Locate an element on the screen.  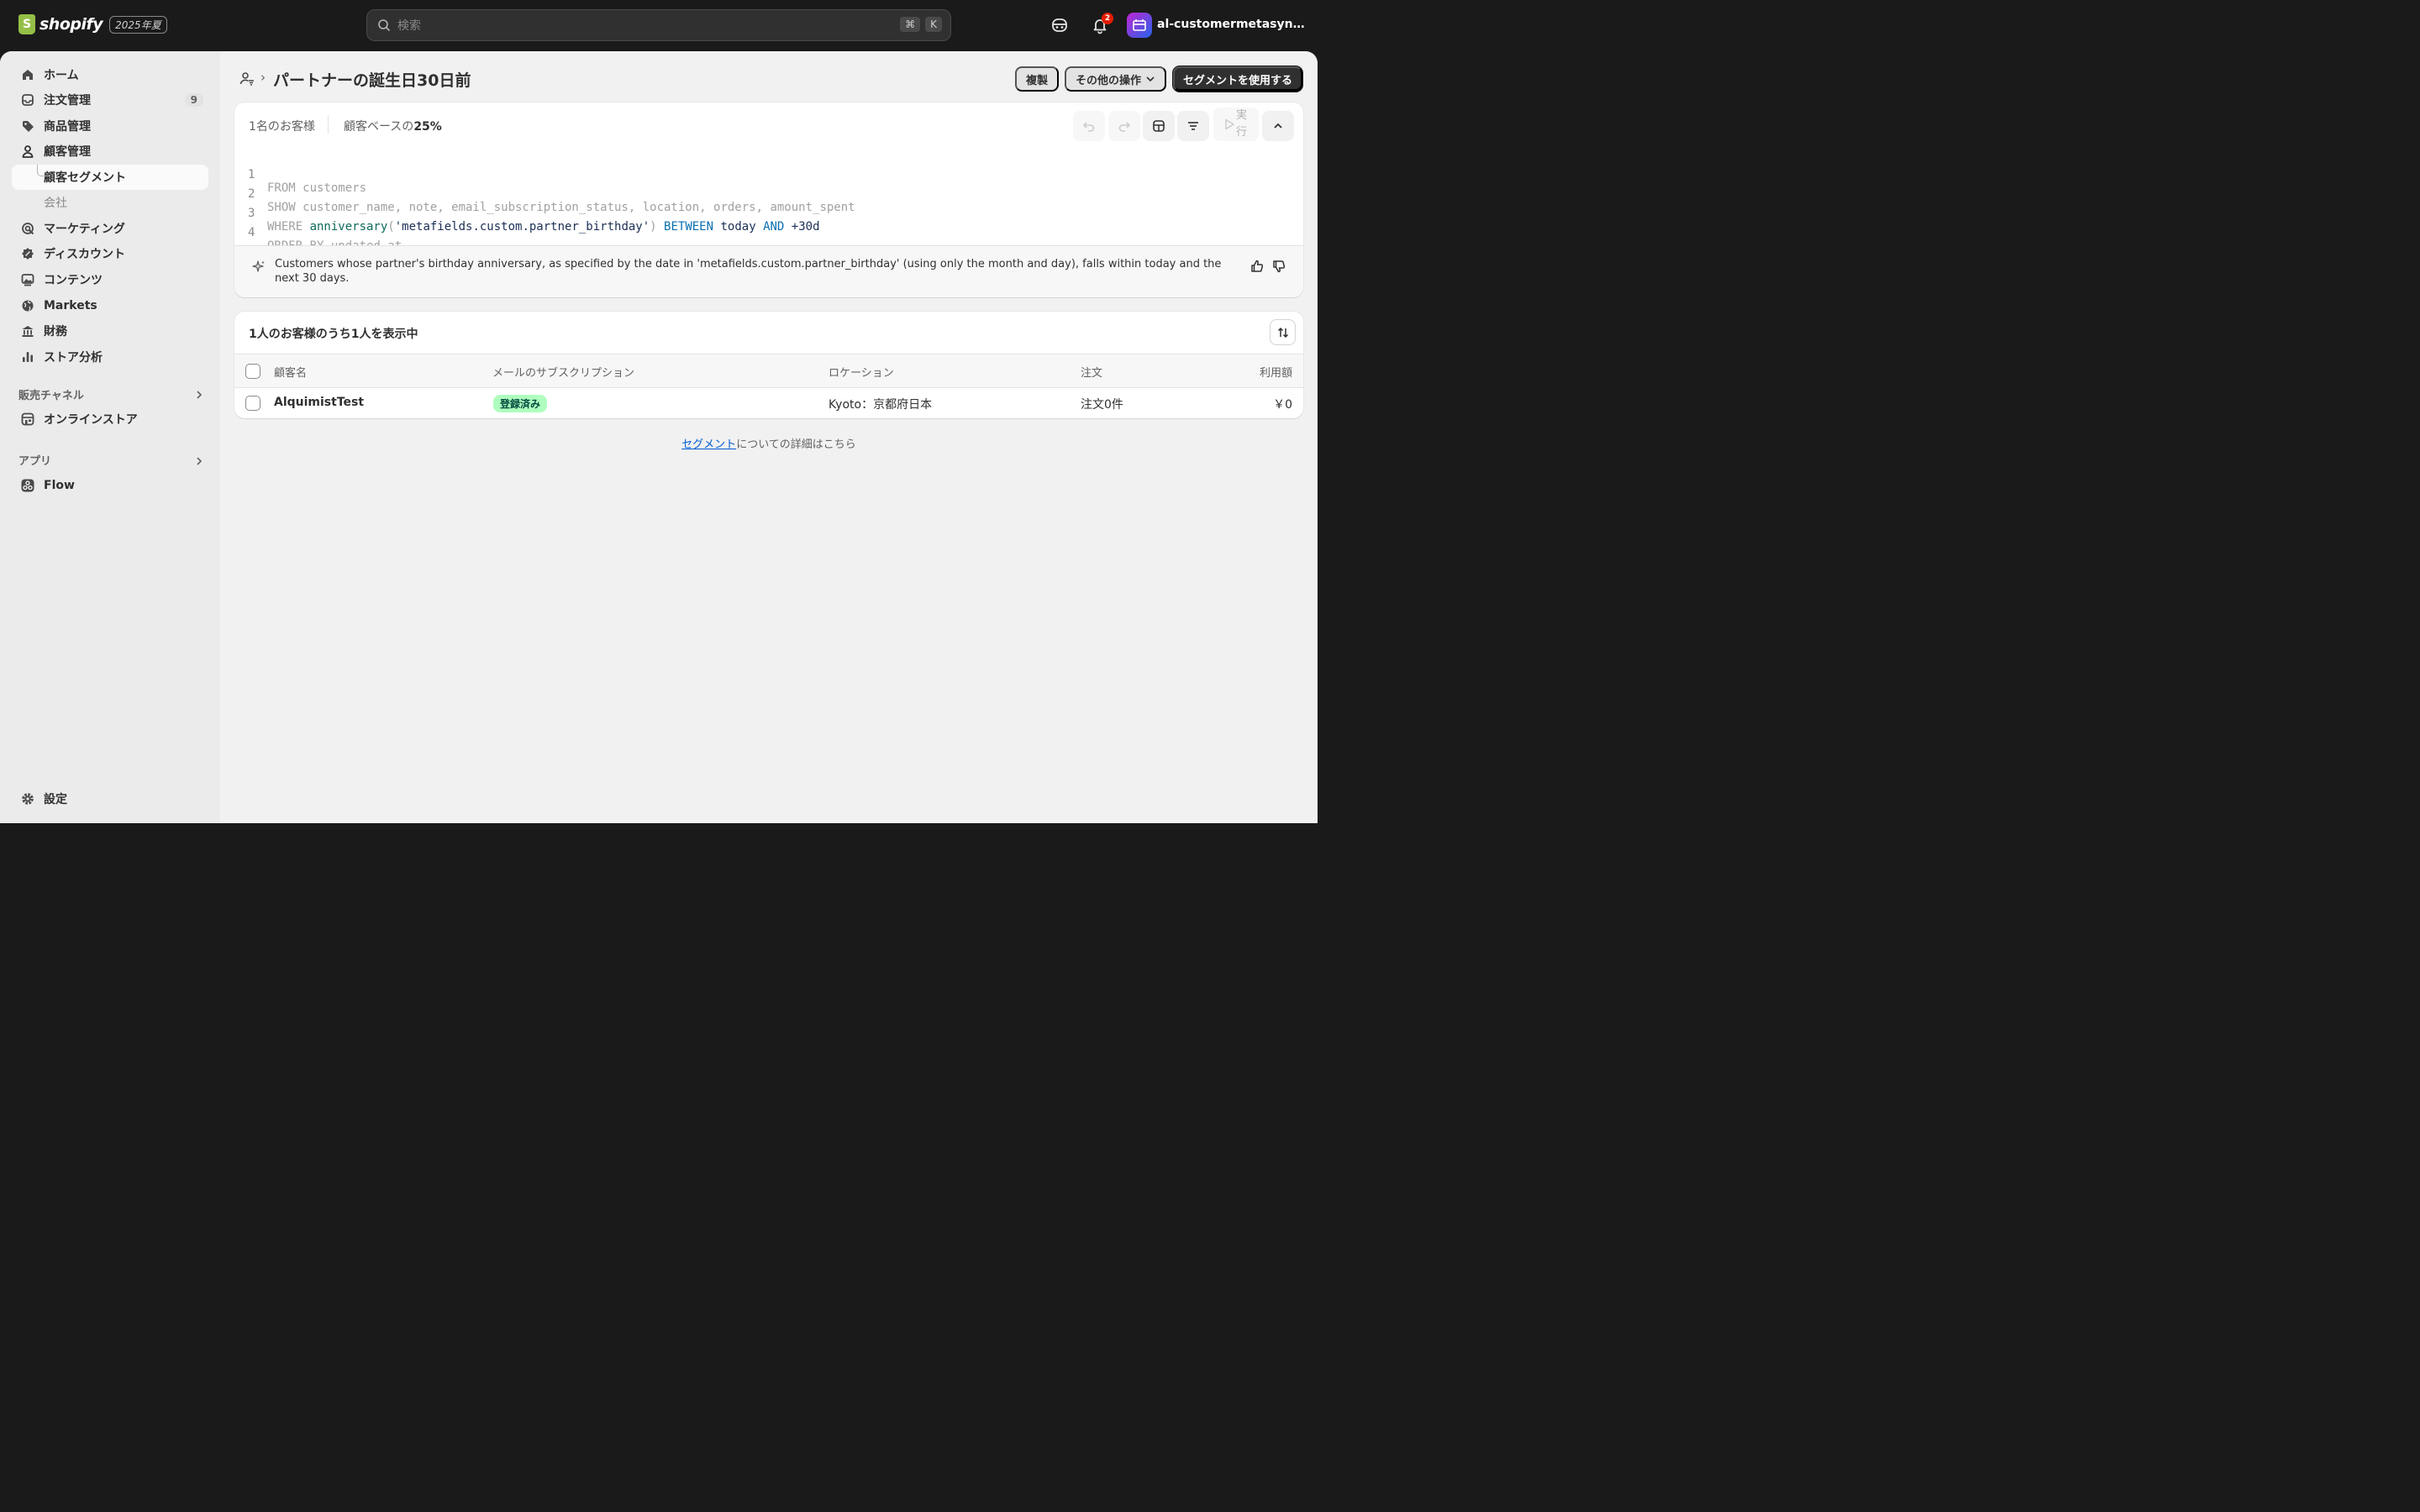
sales-channels-heading: 販売チャネル is located at coordinates (51, 396).